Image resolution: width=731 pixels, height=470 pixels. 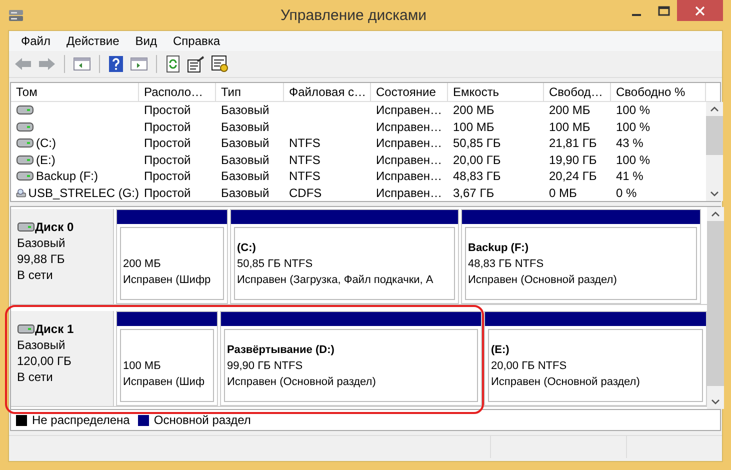 I want to click on table-cell: 19,90 ГБ, so click(x=573, y=159).